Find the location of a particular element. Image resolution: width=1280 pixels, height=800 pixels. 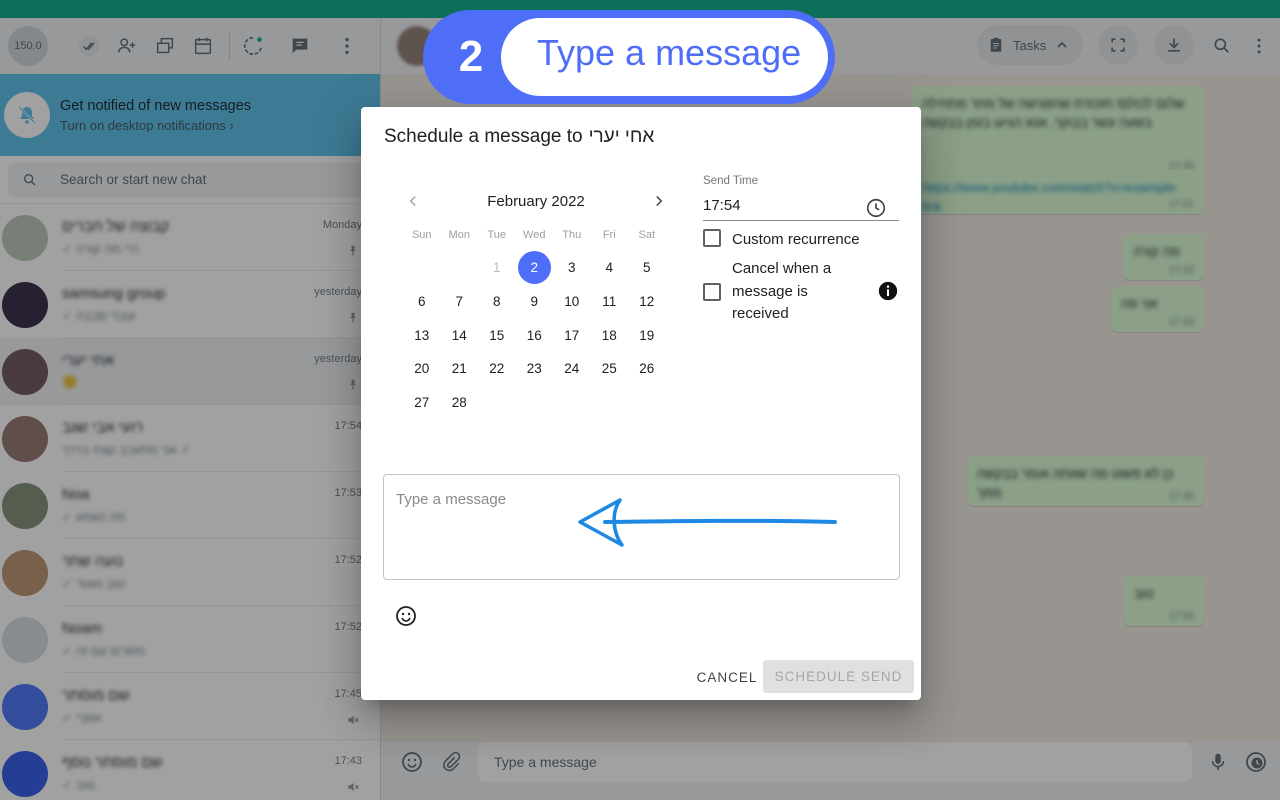

calendar-day-number: 16 is located at coordinates (534, 335).